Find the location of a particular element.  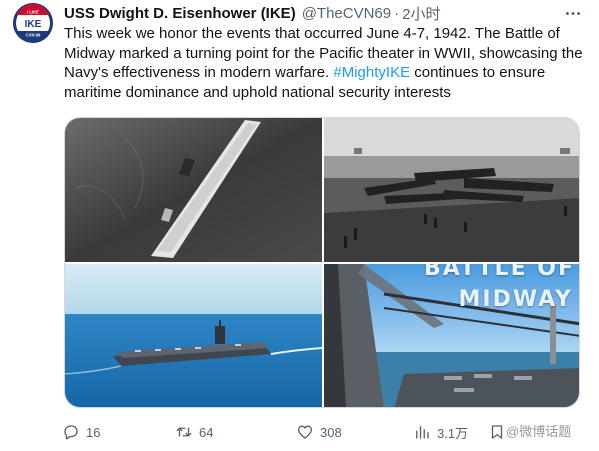

photo-bridge-view-image is located at coordinates (451, 335).